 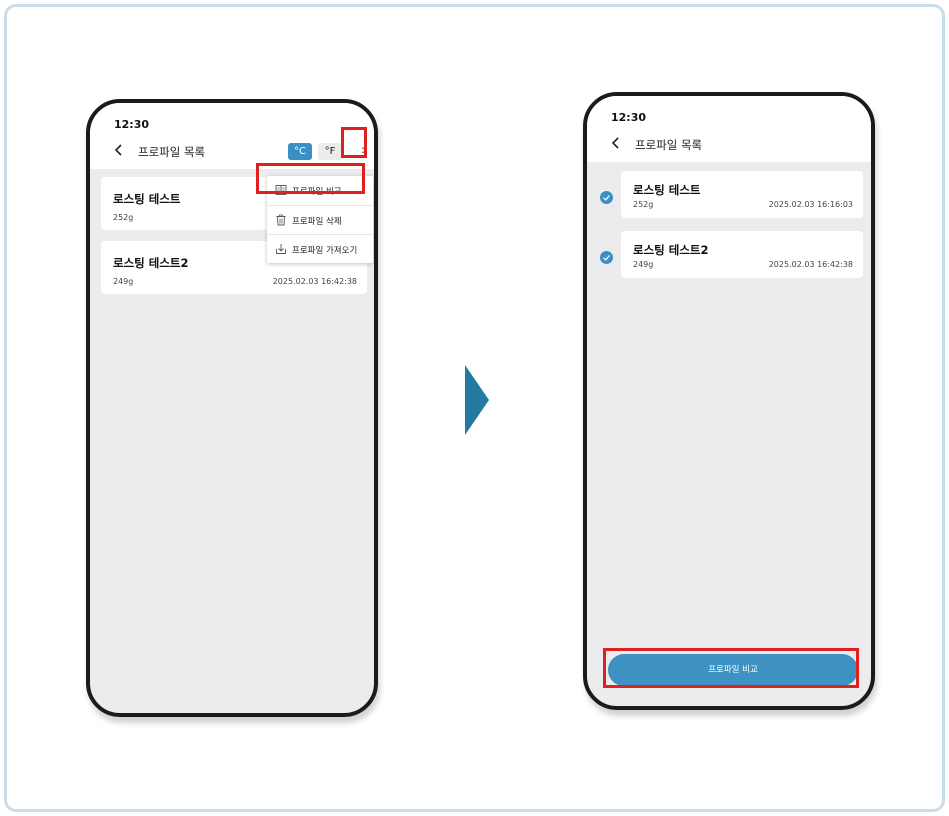 I want to click on arrow-right-icon, so click(x=477, y=400).